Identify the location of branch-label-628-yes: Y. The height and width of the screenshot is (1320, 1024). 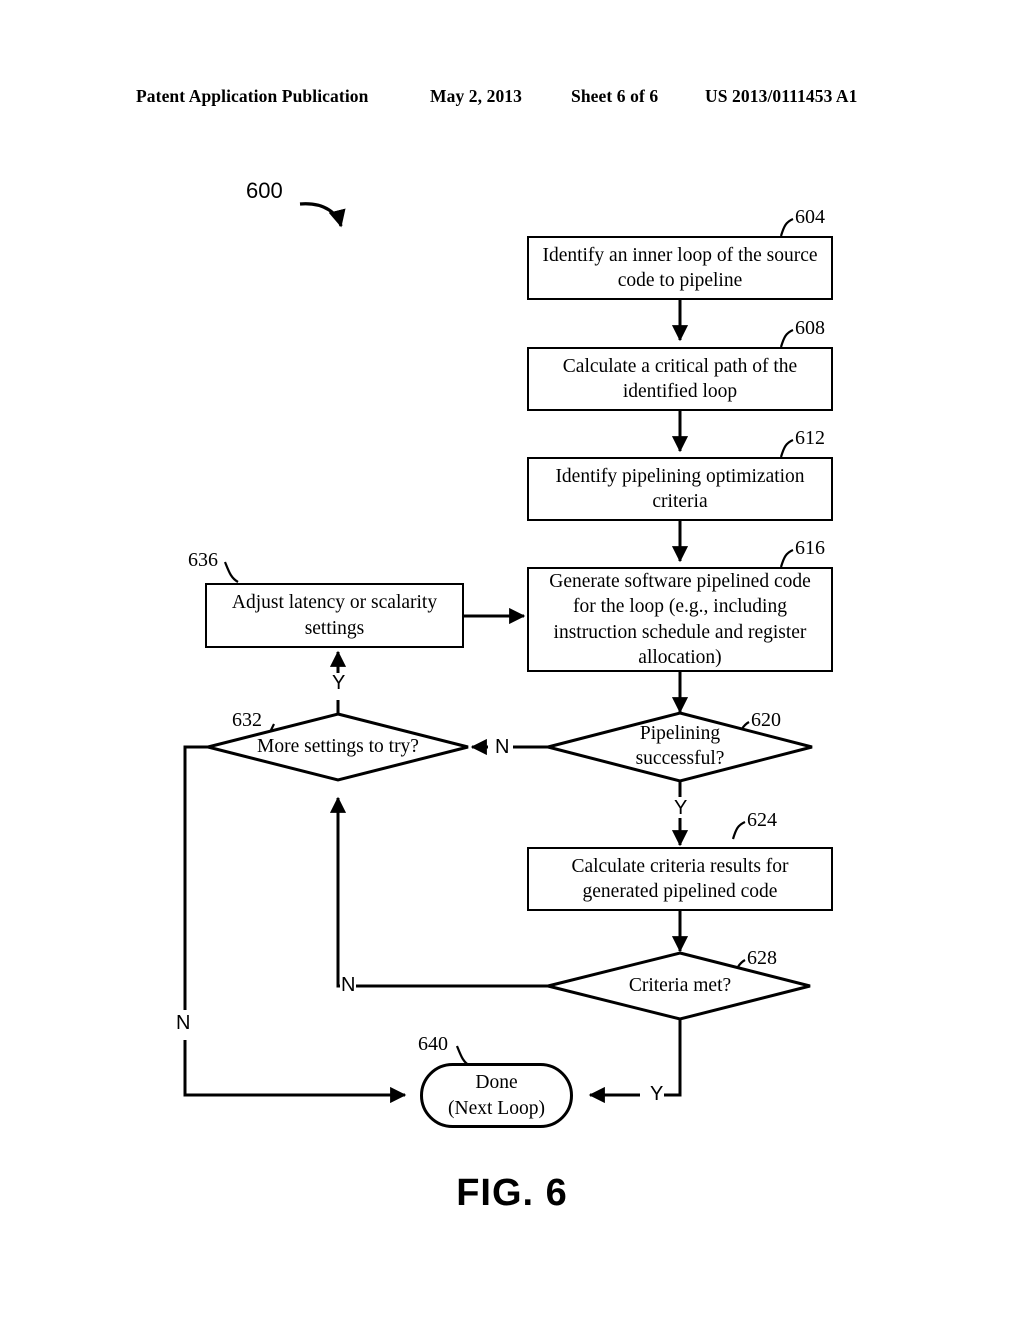
(657, 1094).